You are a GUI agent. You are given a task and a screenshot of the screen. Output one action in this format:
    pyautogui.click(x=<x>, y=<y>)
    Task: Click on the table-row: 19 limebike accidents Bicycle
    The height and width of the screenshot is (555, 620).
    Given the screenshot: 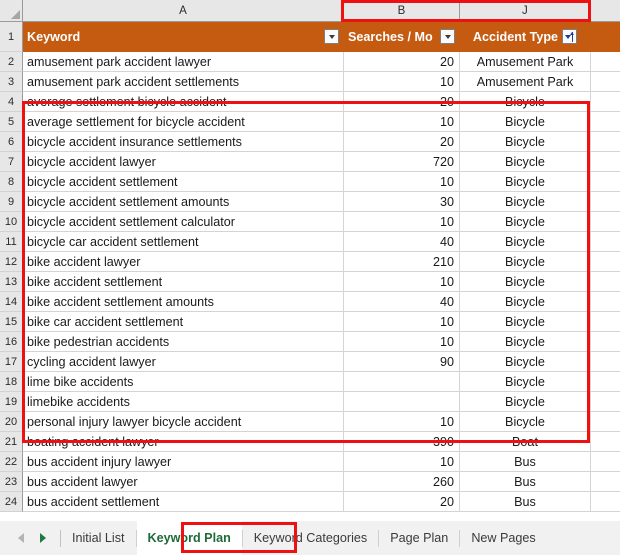 What is the action you would take?
    pyautogui.click(x=310, y=402)
    